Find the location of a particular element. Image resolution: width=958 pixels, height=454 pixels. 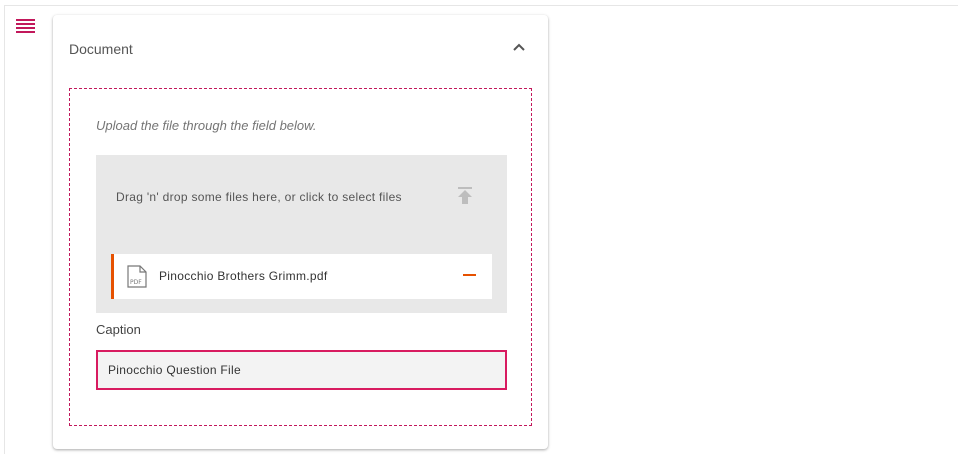

minus-icon is located at coordinates (469, 275).